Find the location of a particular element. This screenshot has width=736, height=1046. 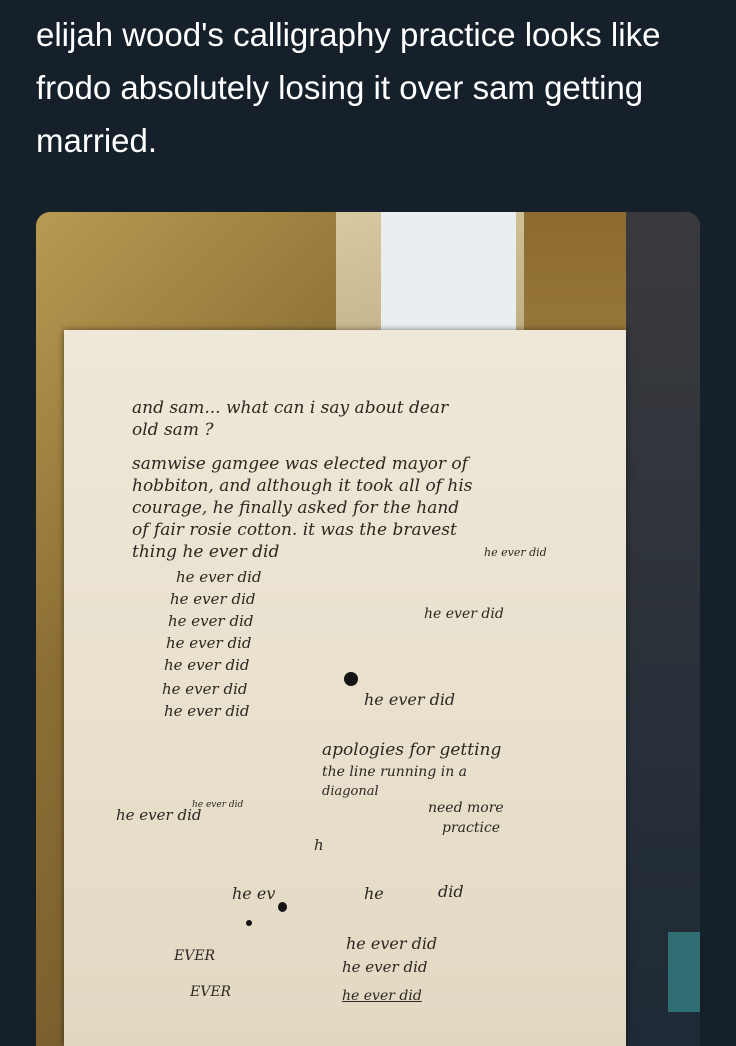

handwritten-fragment: he is located at coordinates (374, 893).